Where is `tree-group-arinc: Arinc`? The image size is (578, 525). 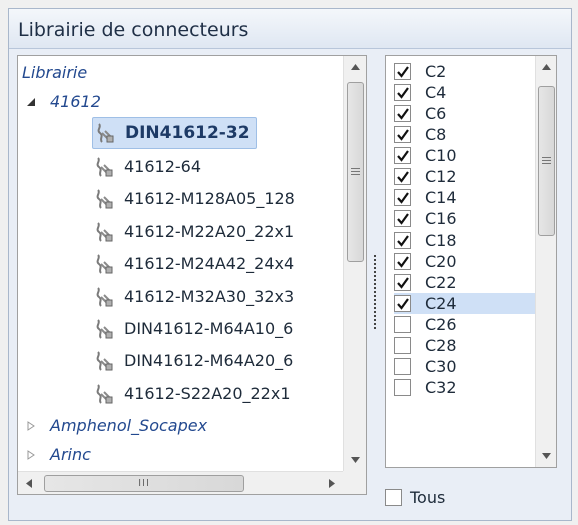
tree-group-arinc: Arinc is located at coordinates (58, 455).